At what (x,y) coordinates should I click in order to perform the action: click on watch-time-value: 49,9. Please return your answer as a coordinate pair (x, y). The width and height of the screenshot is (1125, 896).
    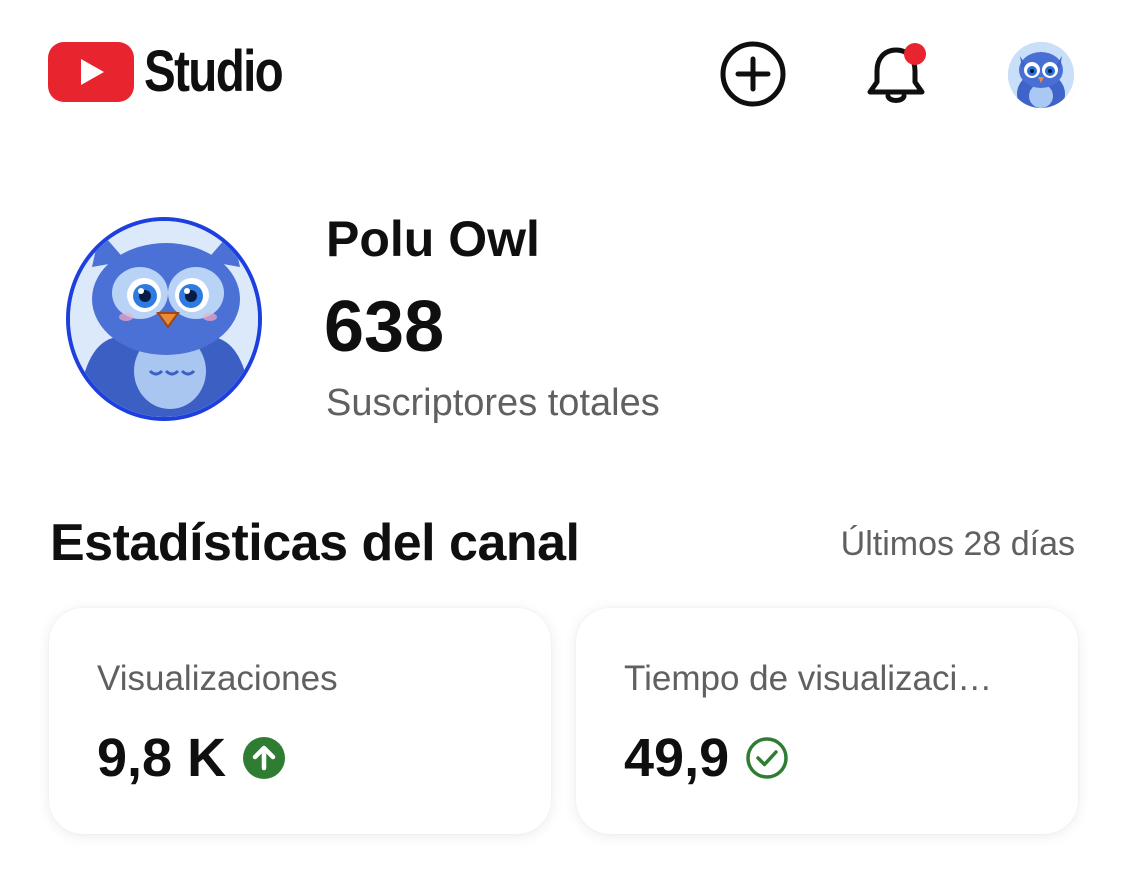
    Looking at the image, I should click on (677, 758).